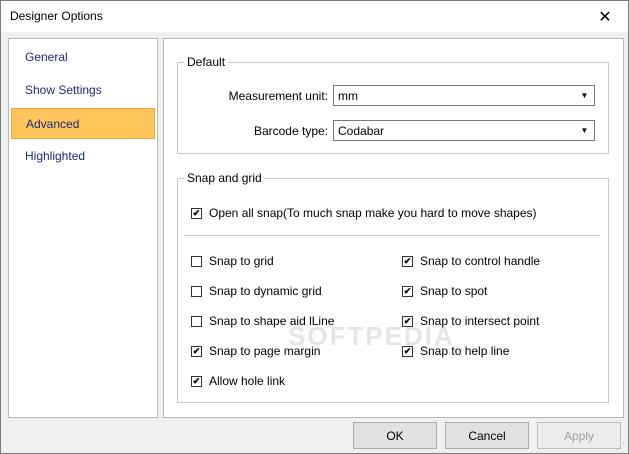 This screenshot has height=454, width=629. I want to click on close-button: ✕, so click(605, 16).